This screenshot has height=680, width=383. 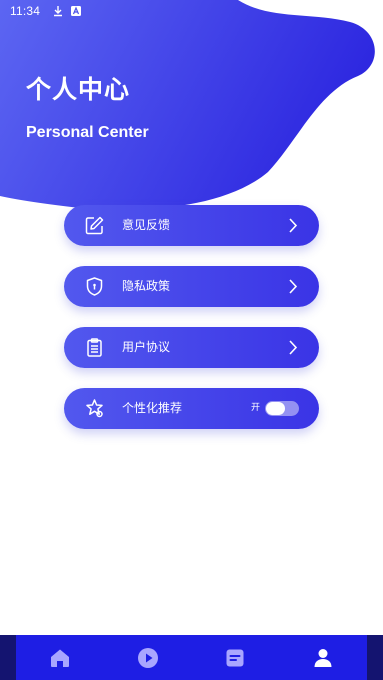 I want to click on tab-home, so click(x=60, y=657).